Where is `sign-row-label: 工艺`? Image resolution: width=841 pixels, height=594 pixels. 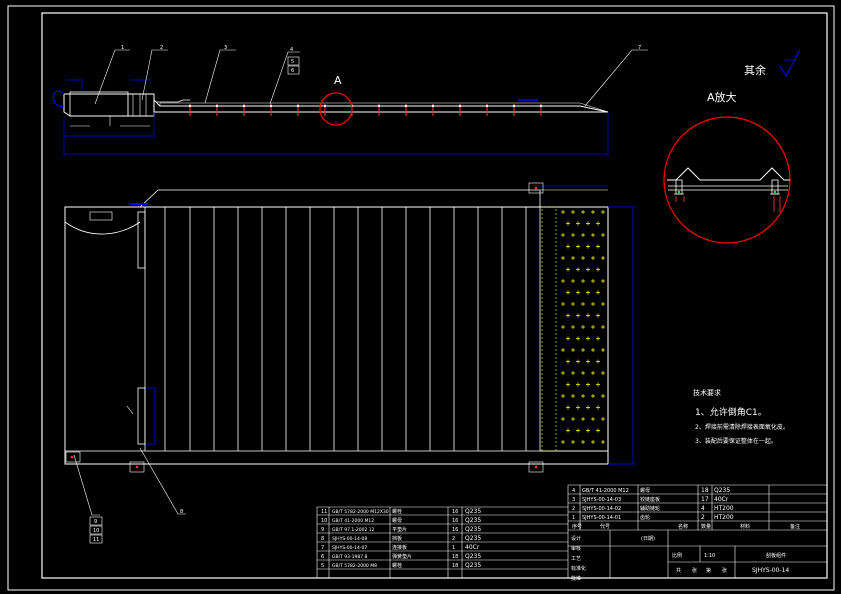
sign-row-label: 工艺 is located at coordinates (576, 559).